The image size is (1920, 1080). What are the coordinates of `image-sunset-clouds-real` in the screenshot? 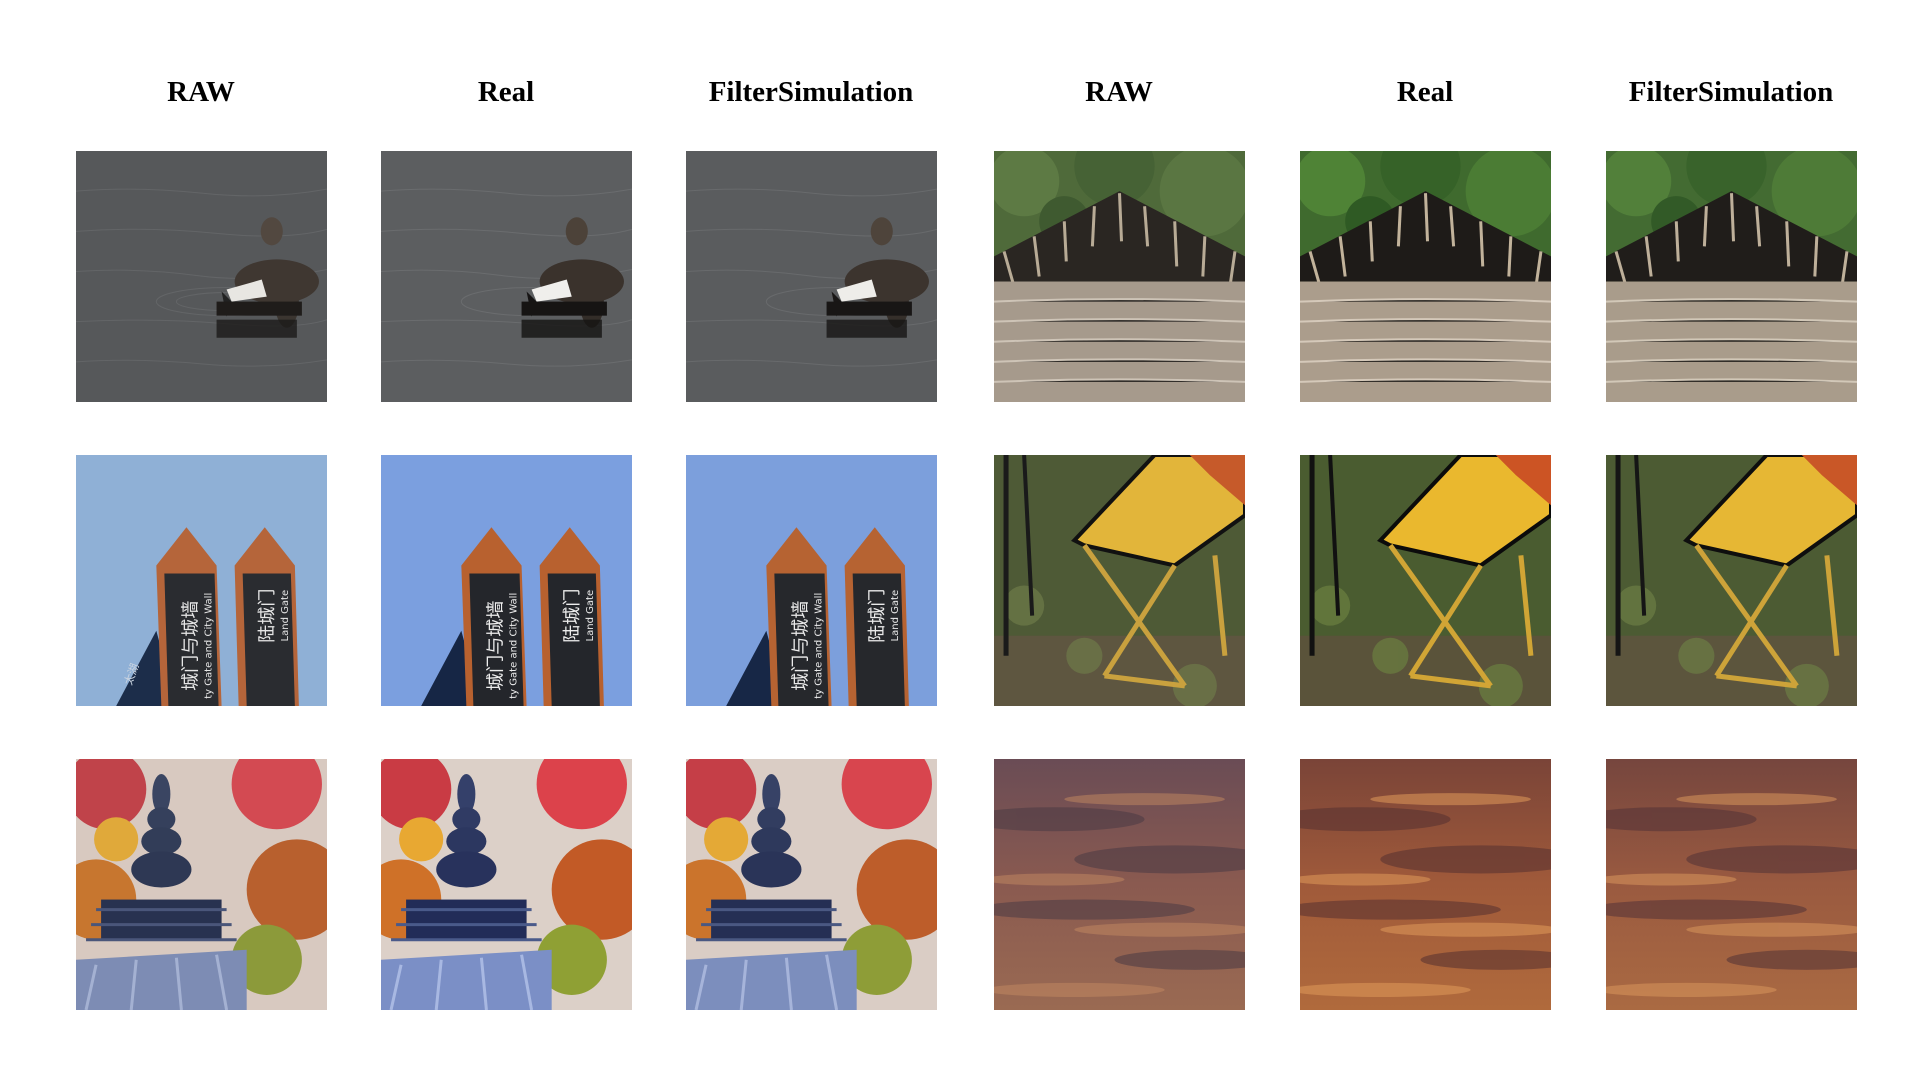 It's located at (1425, 884).